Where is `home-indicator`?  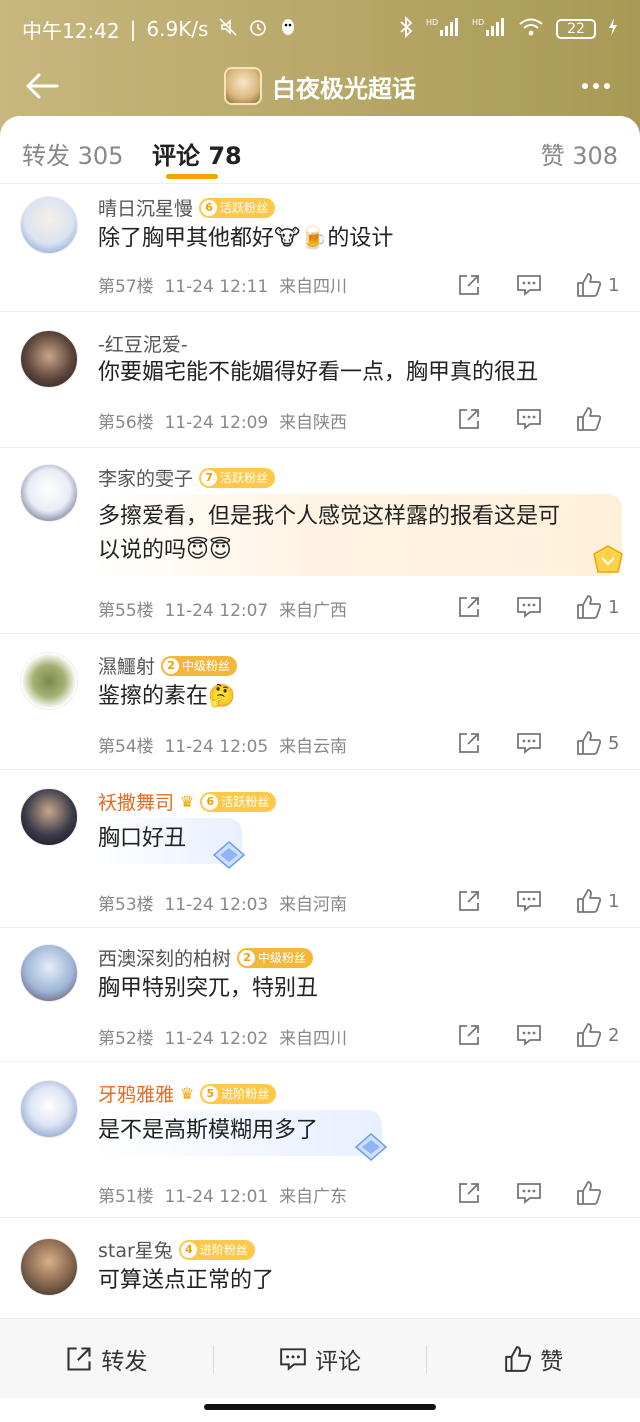
home-indicator is located at coordinates (320, 1407).